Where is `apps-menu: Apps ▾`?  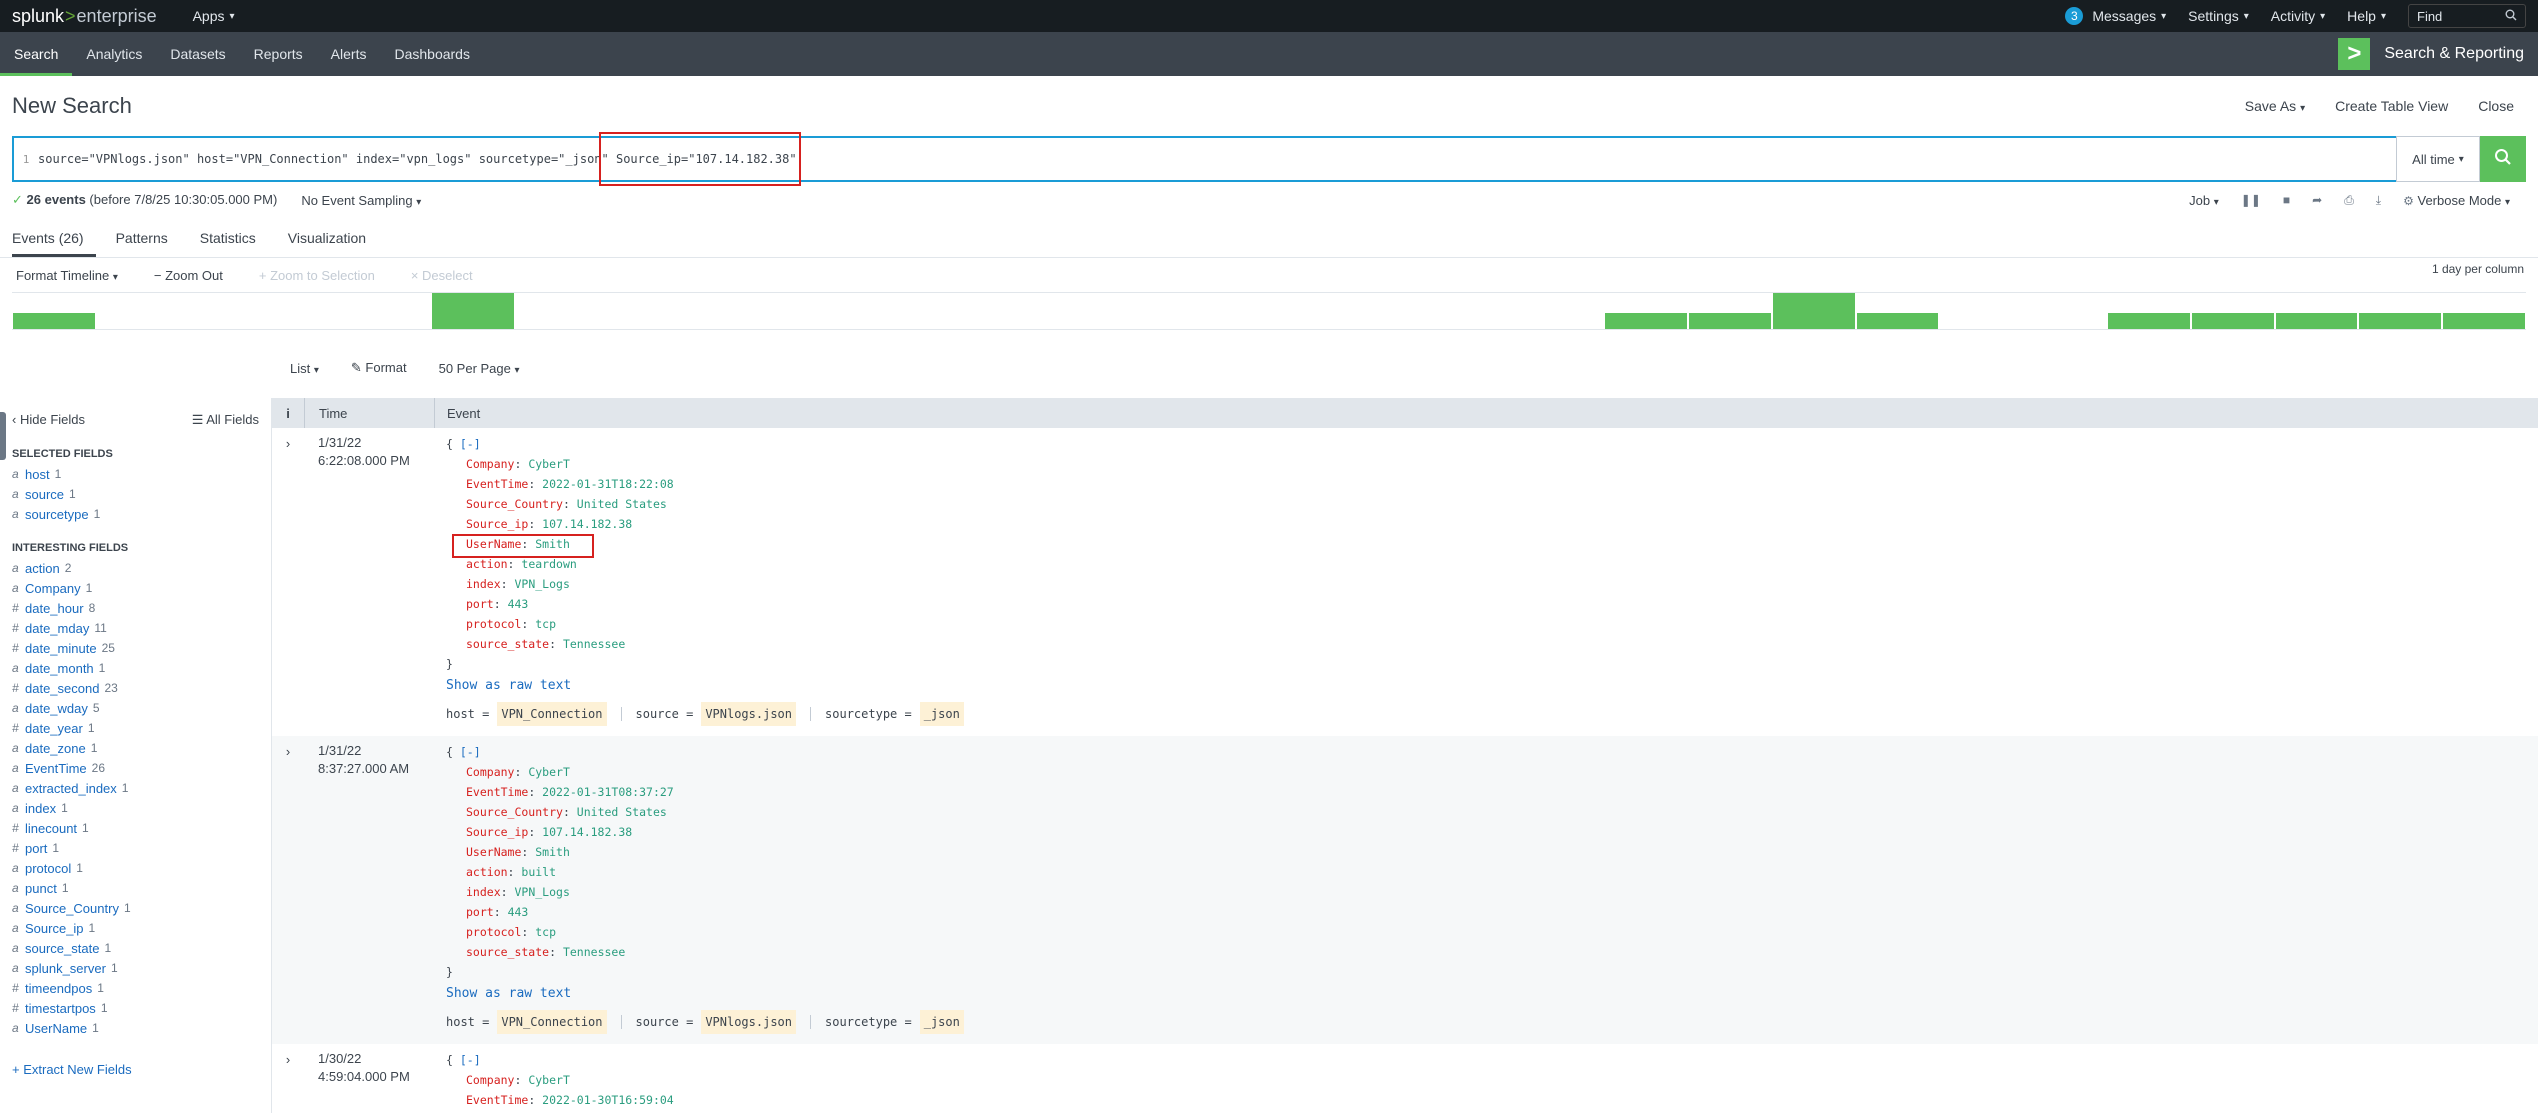 apps-menu: Apps ▾ is located at coordinates (214, 16).